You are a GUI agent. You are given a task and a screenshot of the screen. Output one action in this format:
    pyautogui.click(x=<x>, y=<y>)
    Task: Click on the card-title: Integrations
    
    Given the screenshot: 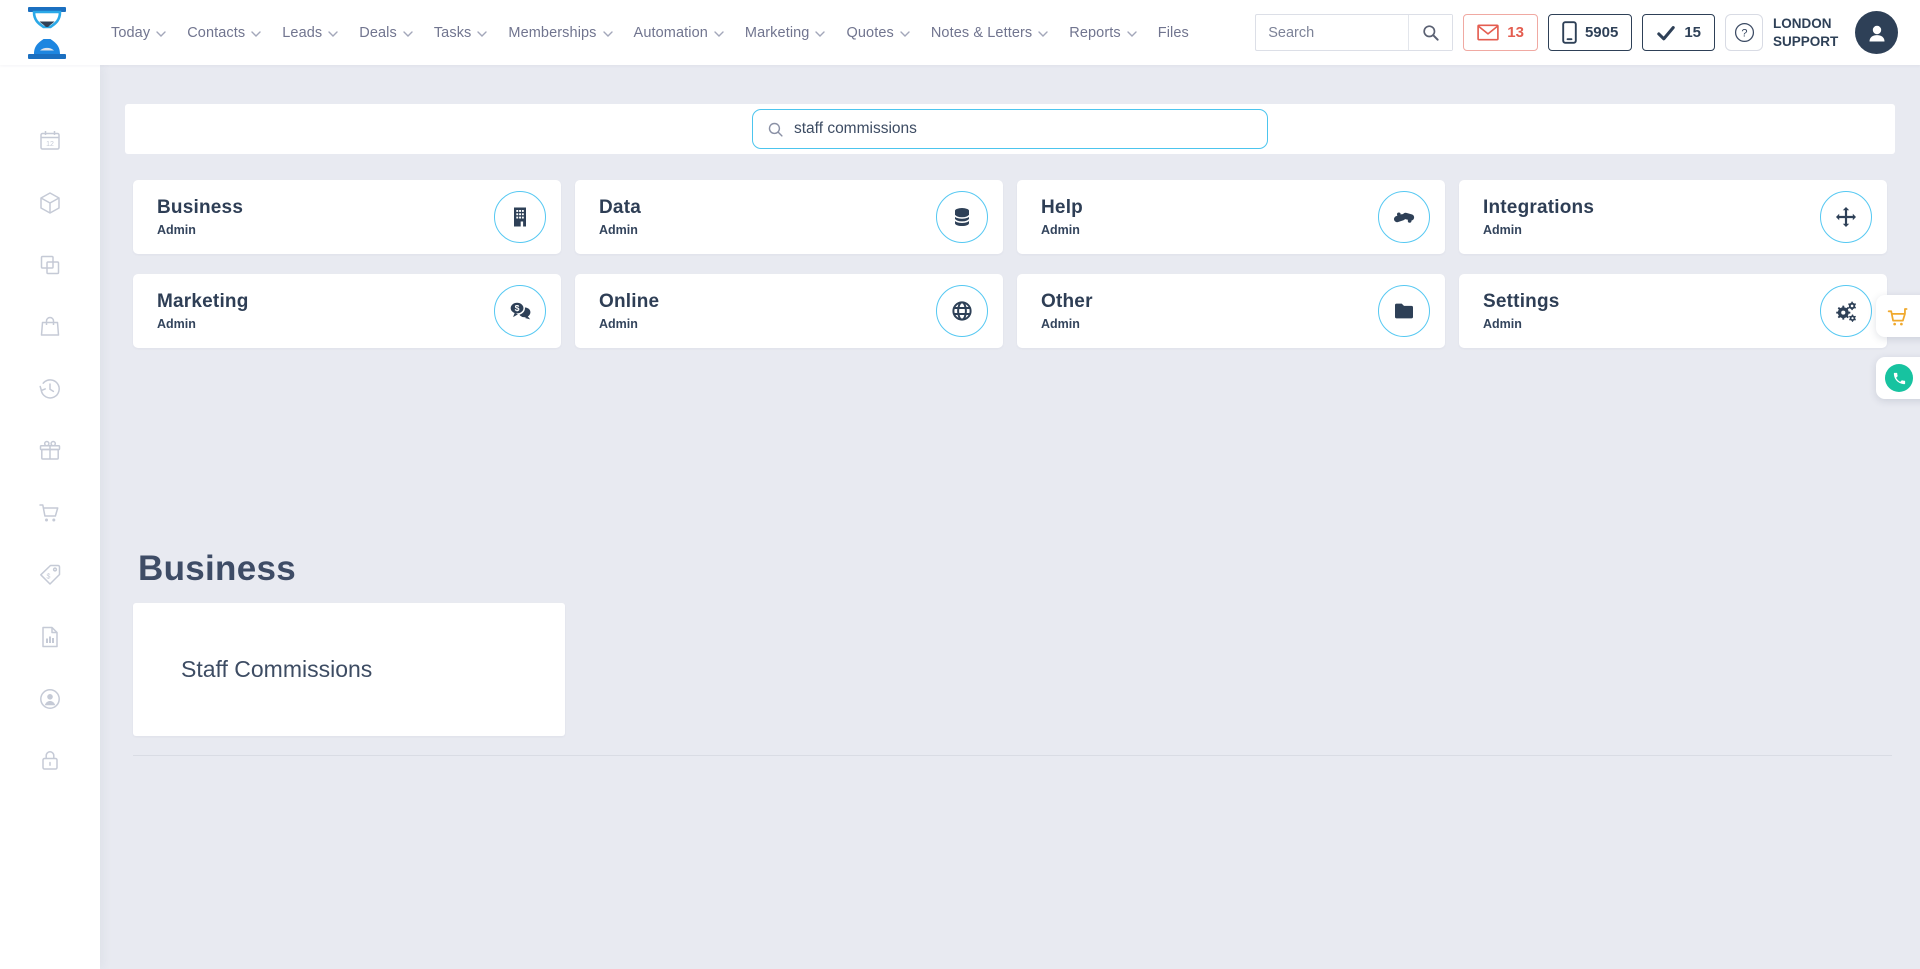 What is the action you would take?
    pyautogui.click(x=1539, y=207)
    